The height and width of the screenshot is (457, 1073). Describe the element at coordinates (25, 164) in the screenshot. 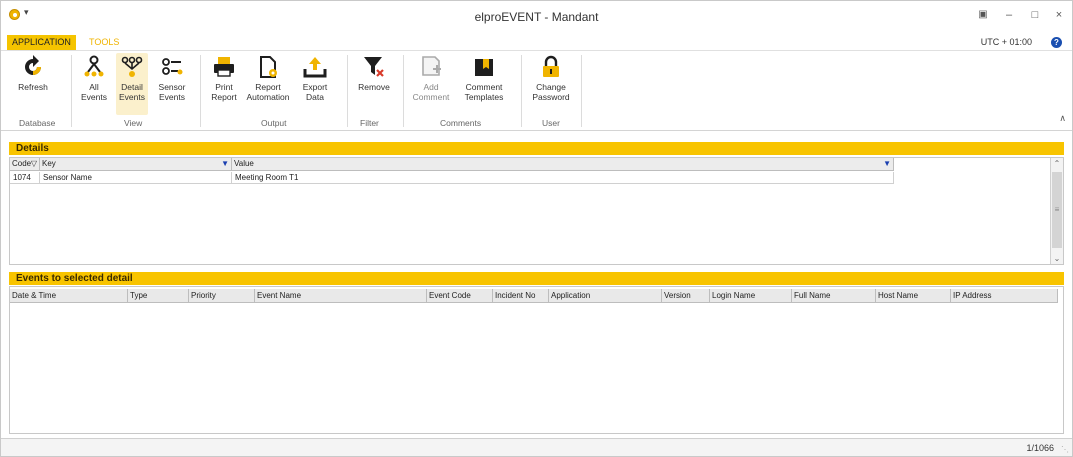

I see `column-header-code: Code ▽` at that location.